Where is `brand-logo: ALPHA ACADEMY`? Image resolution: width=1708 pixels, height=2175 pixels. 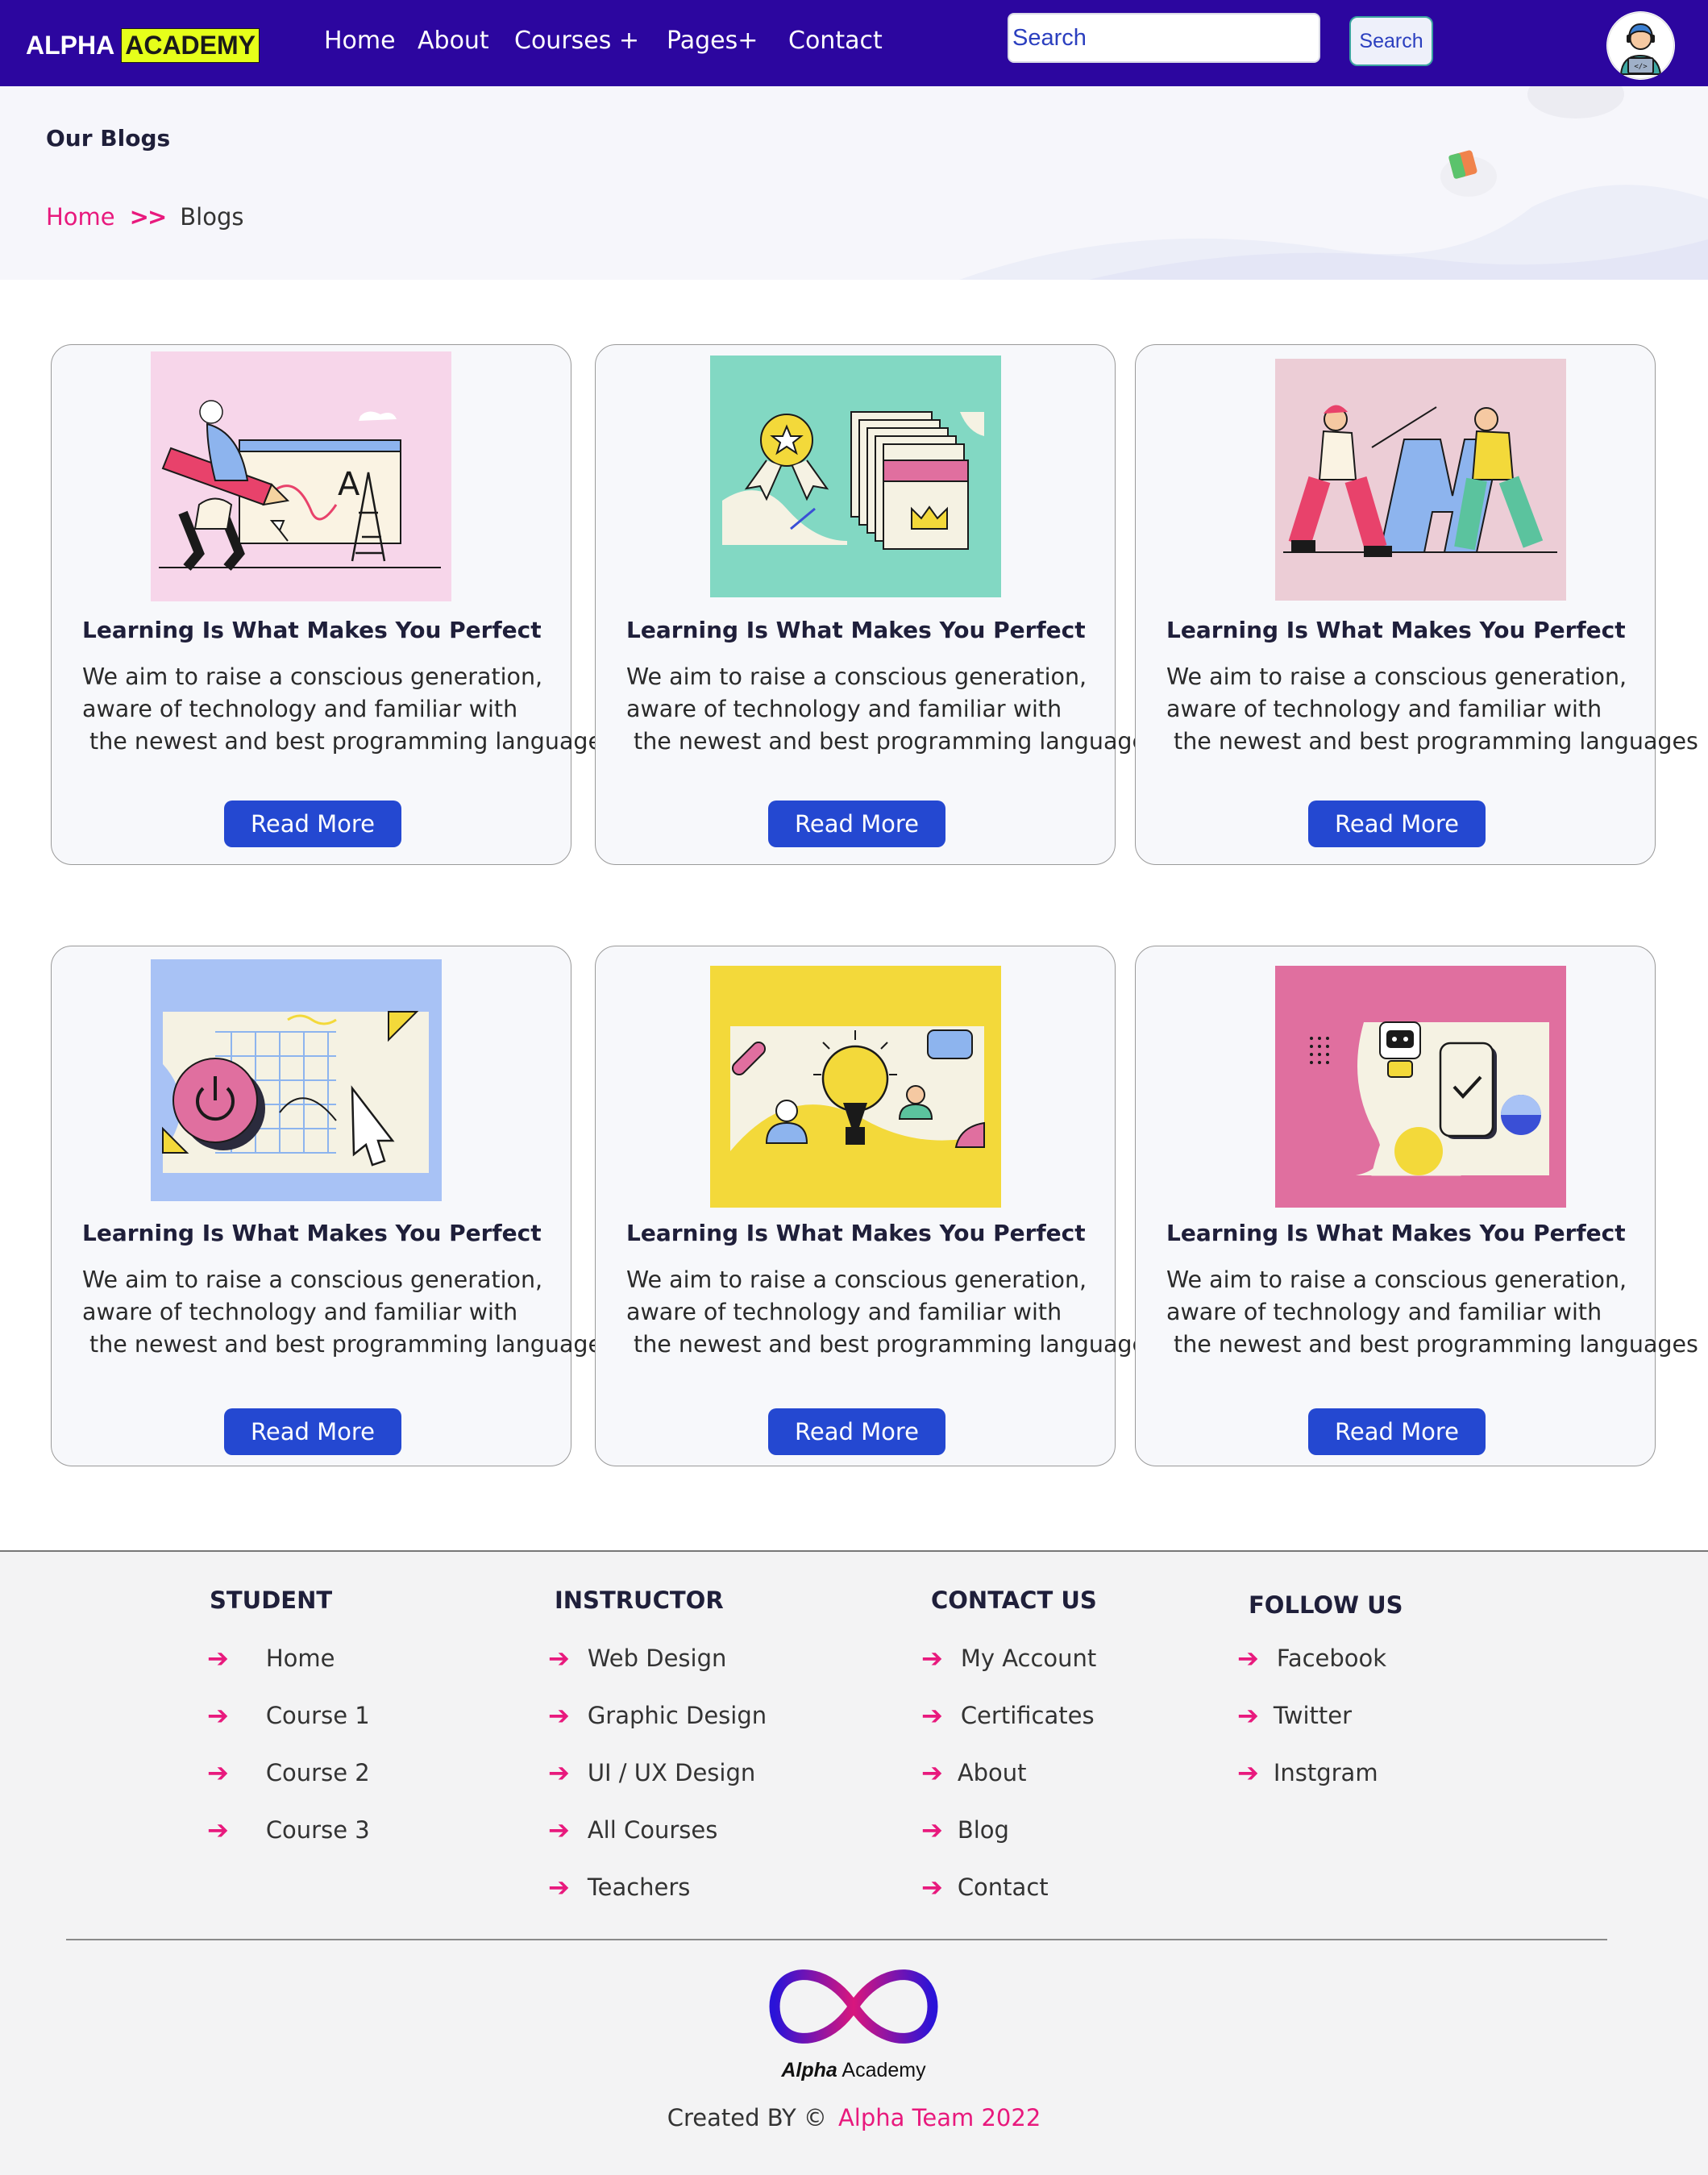 brand-logo: ALPHA ACADEMY is located at coordinates (143, 45).